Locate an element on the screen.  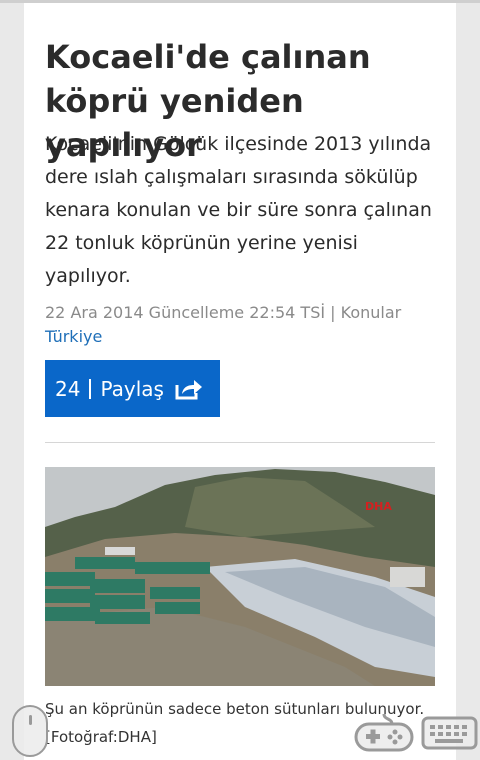
photo-watermark: DHA is located at coordinates (378, 506).